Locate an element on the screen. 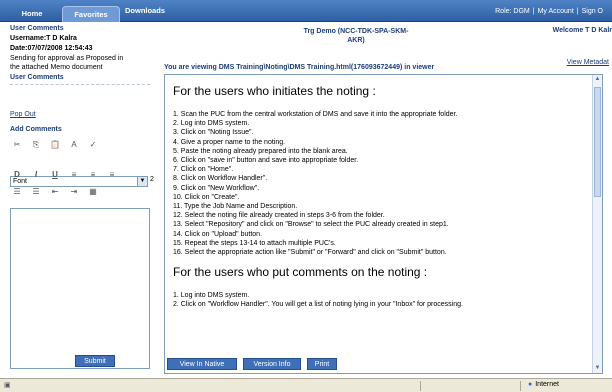 This screenshot has height=392, width=612. outdent-icon: ⇤ is located at coordinates (55, 191).